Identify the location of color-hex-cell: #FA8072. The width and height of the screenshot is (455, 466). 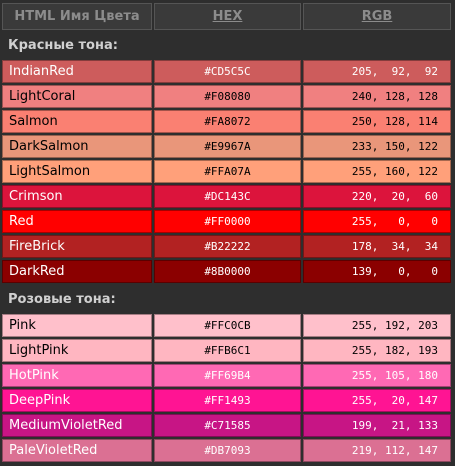
(227, 121).